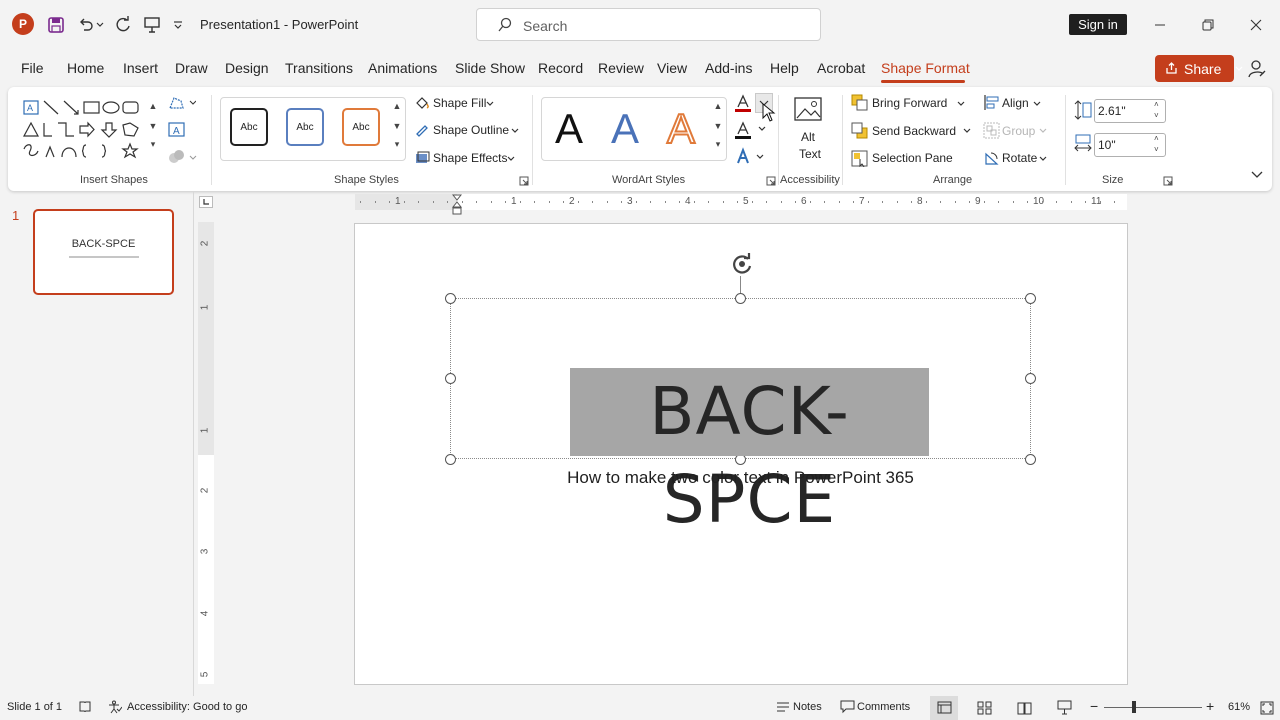 The image size is (1280, 720). I want to click on bring-forward-icon, so click(859, 102).